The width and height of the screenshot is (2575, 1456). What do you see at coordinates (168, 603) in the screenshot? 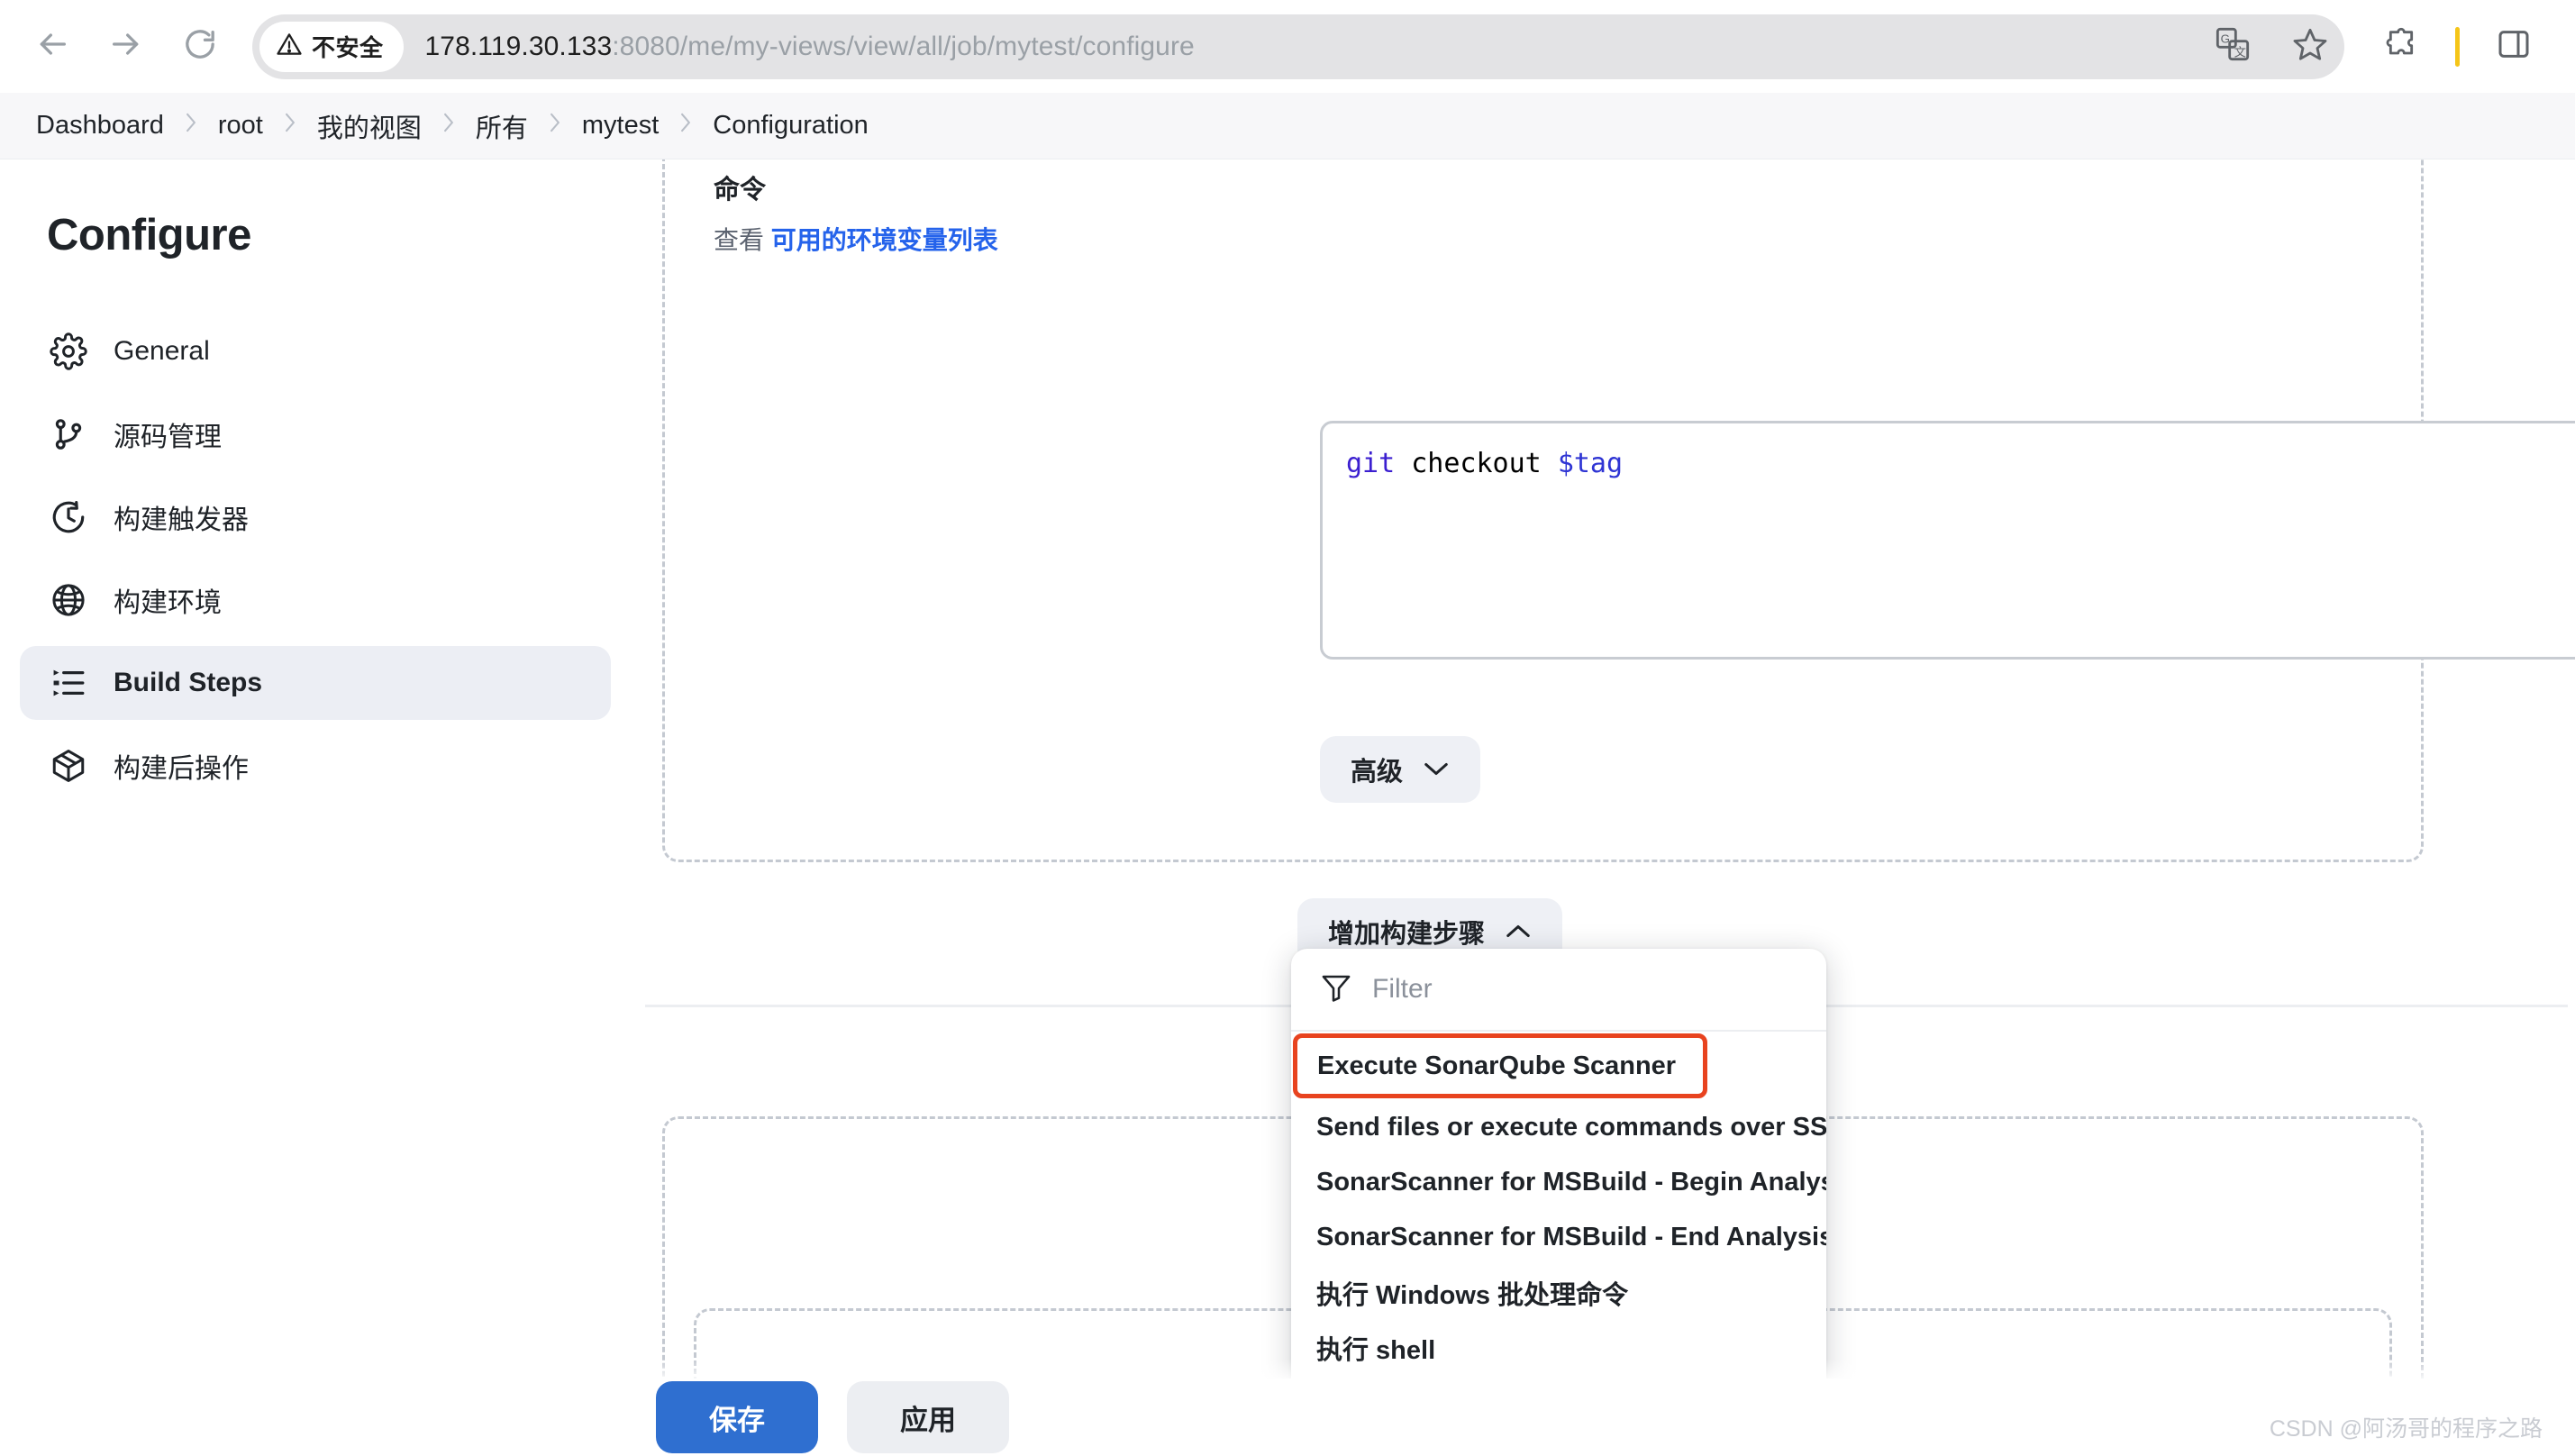
I see `sidebar-item-label: 构建环境` at bounding box center [168, 603].